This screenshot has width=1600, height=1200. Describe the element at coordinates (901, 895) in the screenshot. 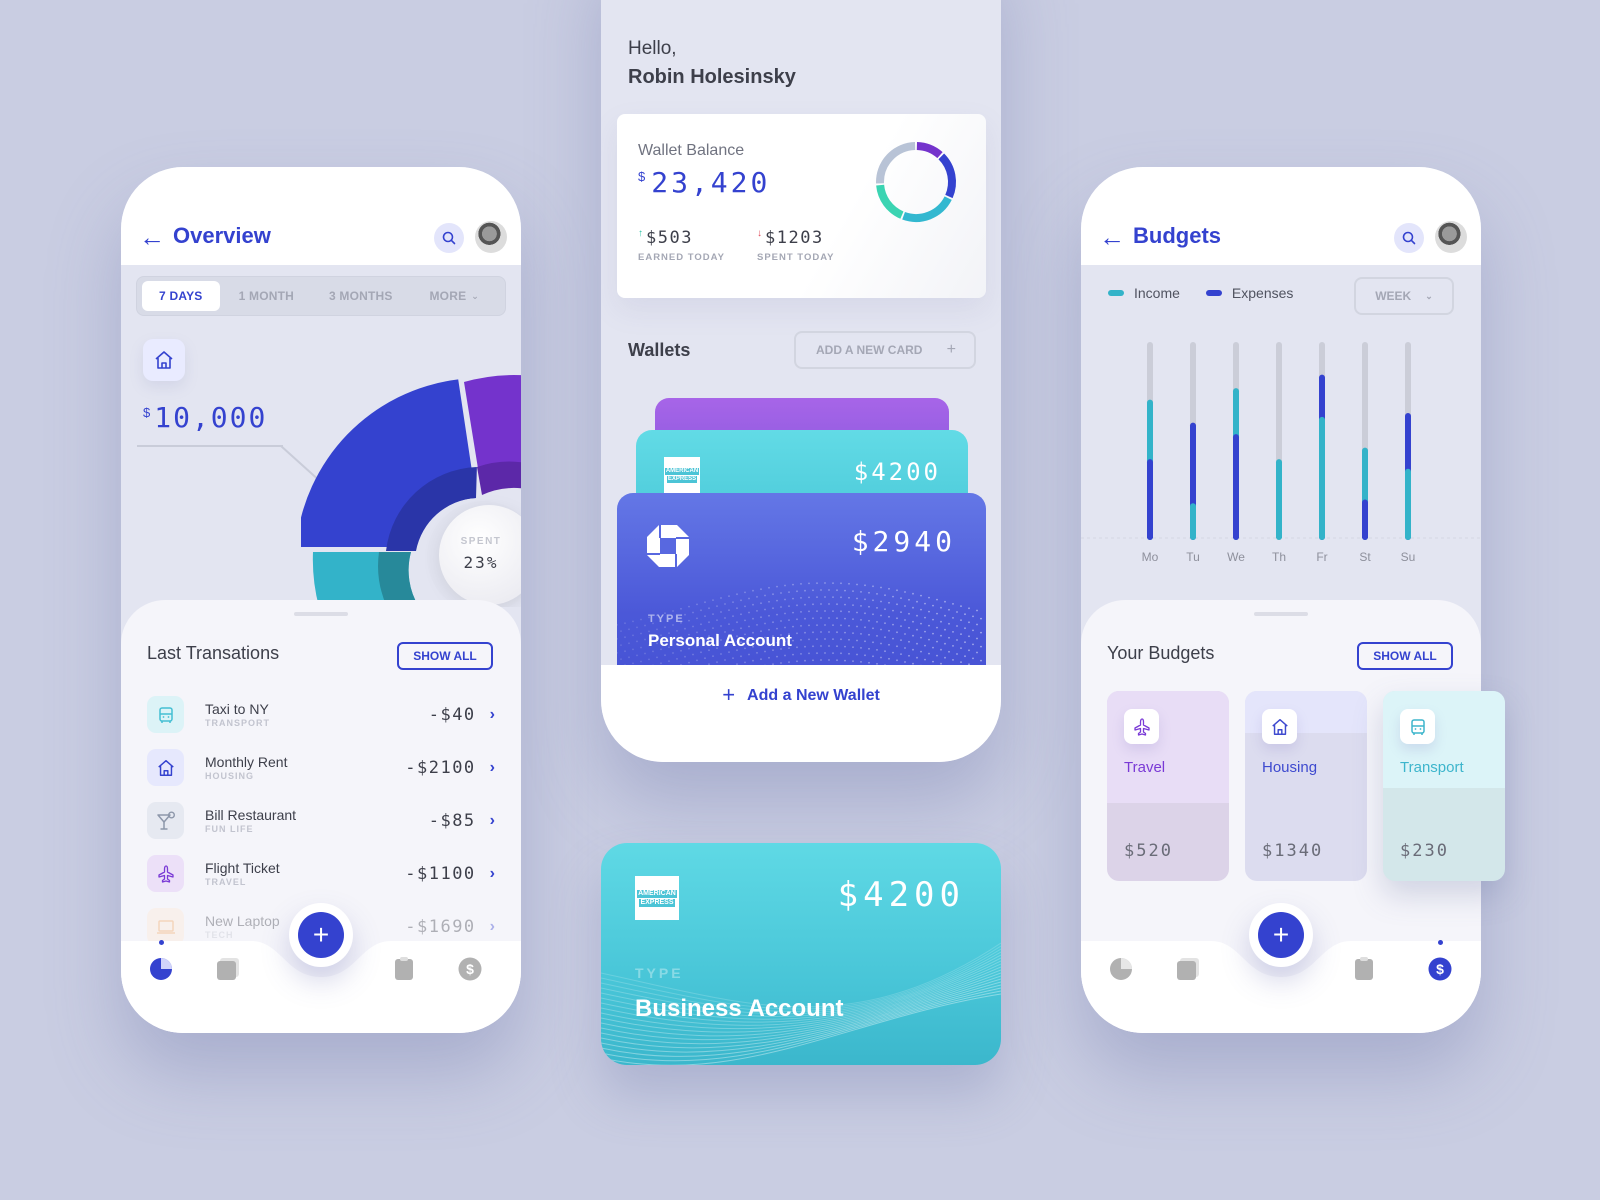

I see `card-amount: $4200` at that location.